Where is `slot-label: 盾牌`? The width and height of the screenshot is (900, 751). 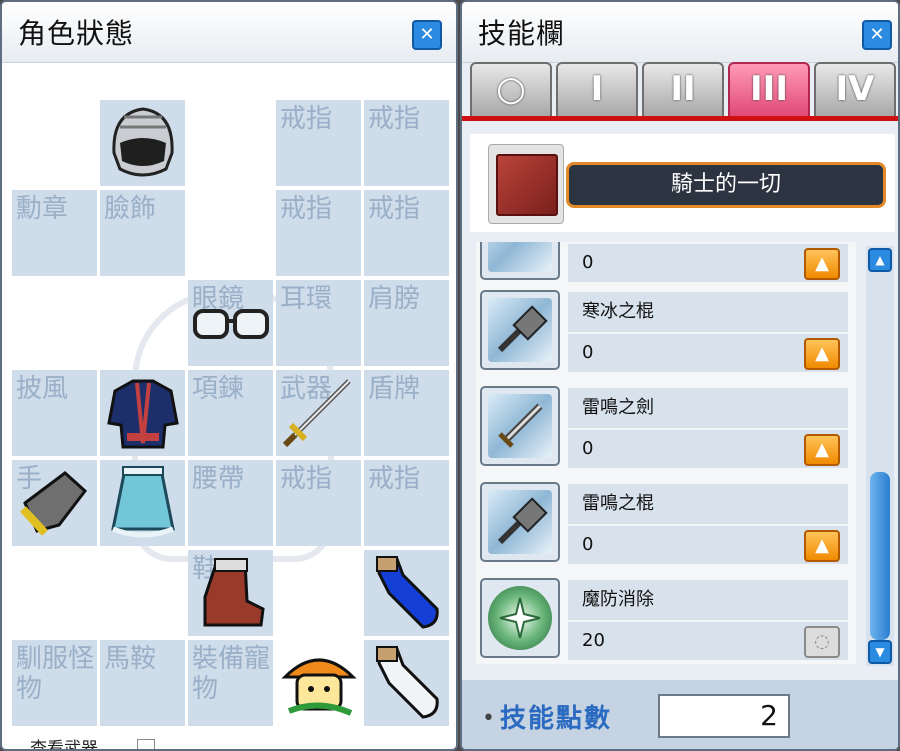
slot-label: 盾牌 is located at coordinates (394, 389).